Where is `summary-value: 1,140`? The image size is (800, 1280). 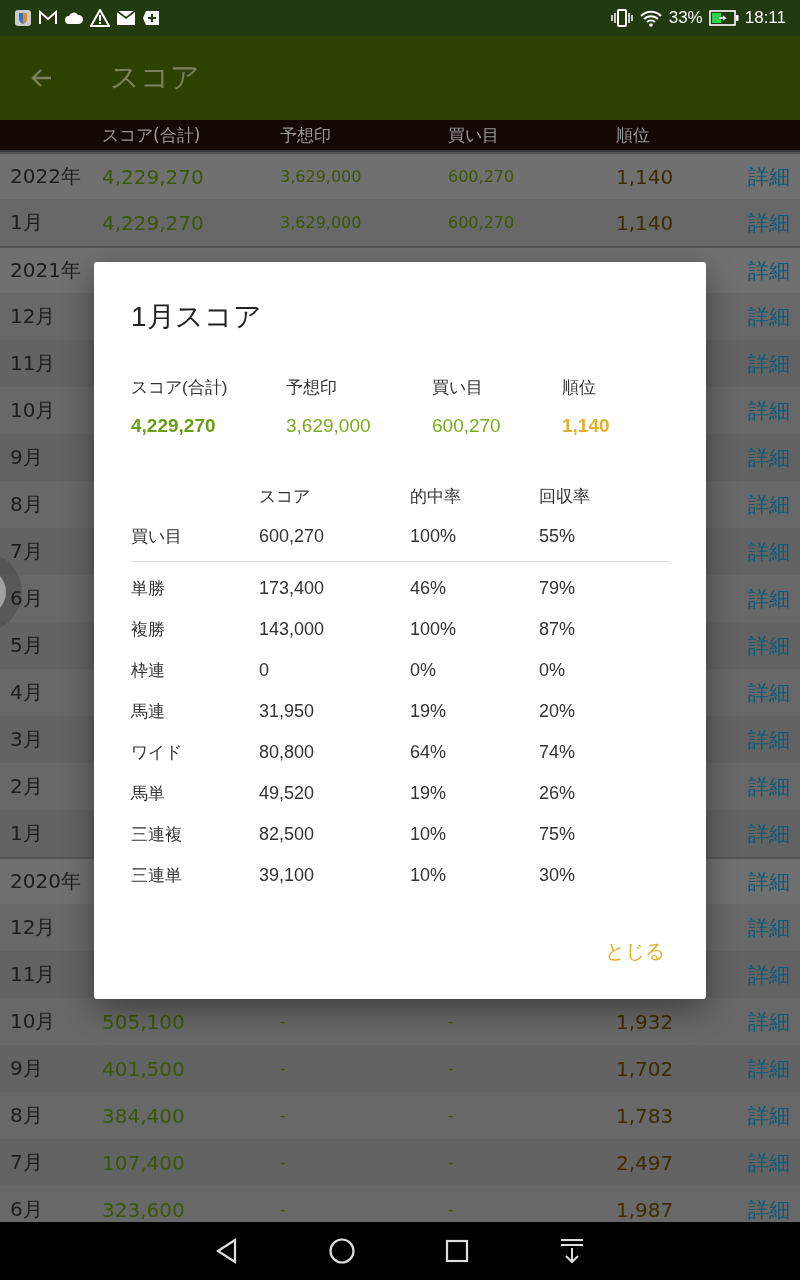 summary-value: 1,140 is located at coordinates (586, 426).